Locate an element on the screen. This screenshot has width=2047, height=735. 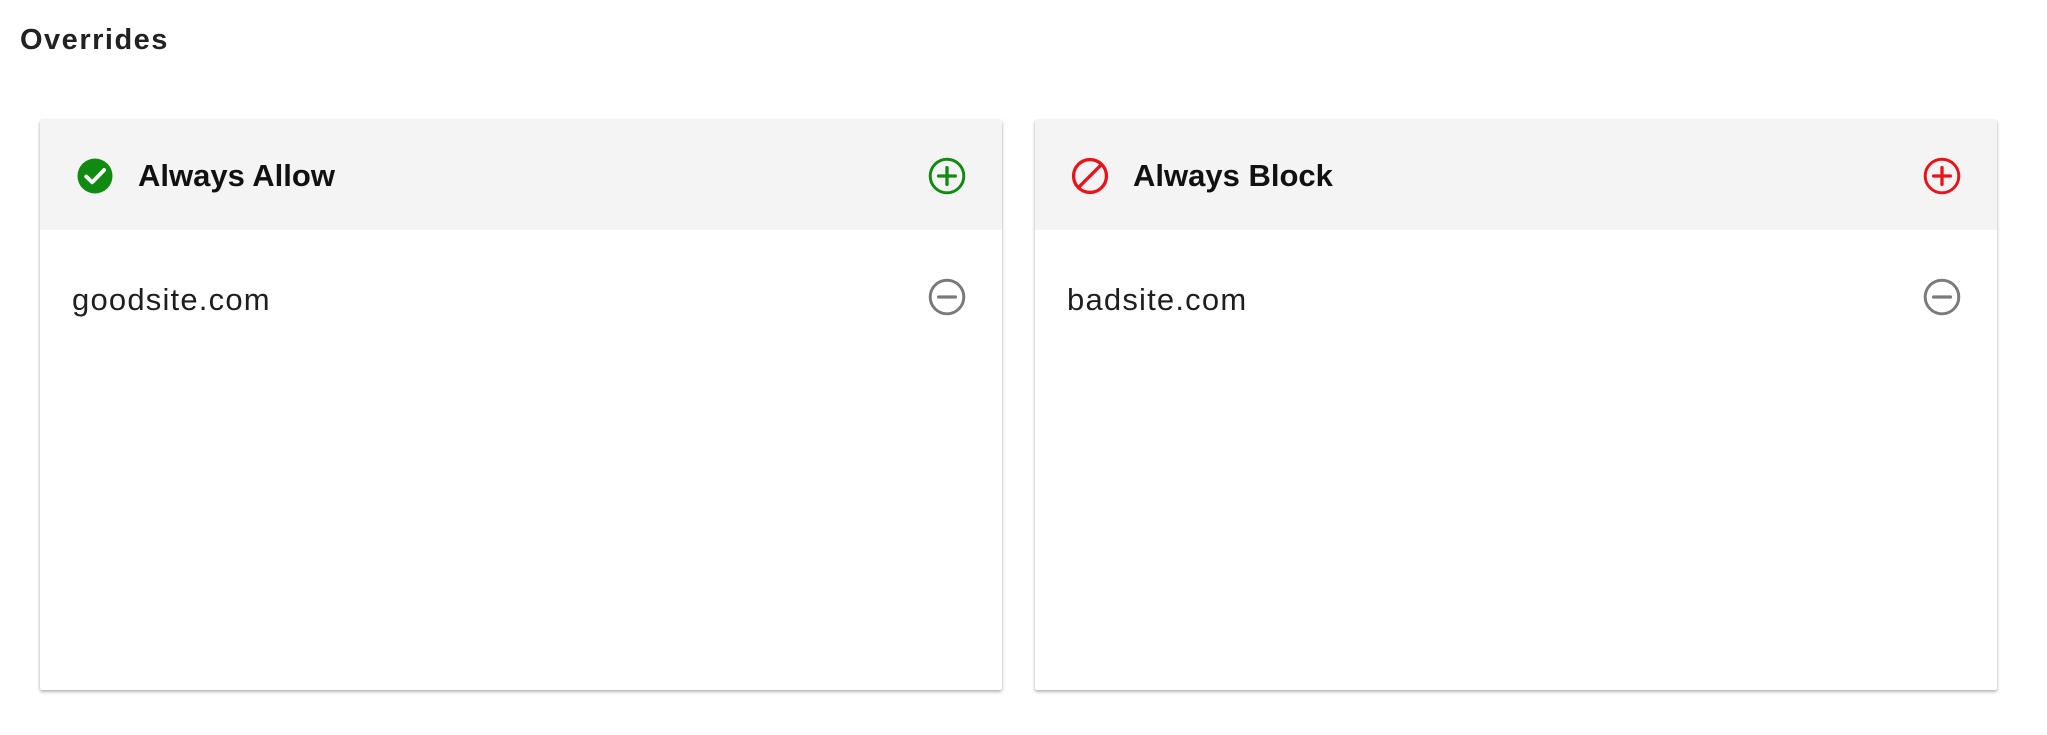
check-circle-icon is located at coordinates (95, 176).